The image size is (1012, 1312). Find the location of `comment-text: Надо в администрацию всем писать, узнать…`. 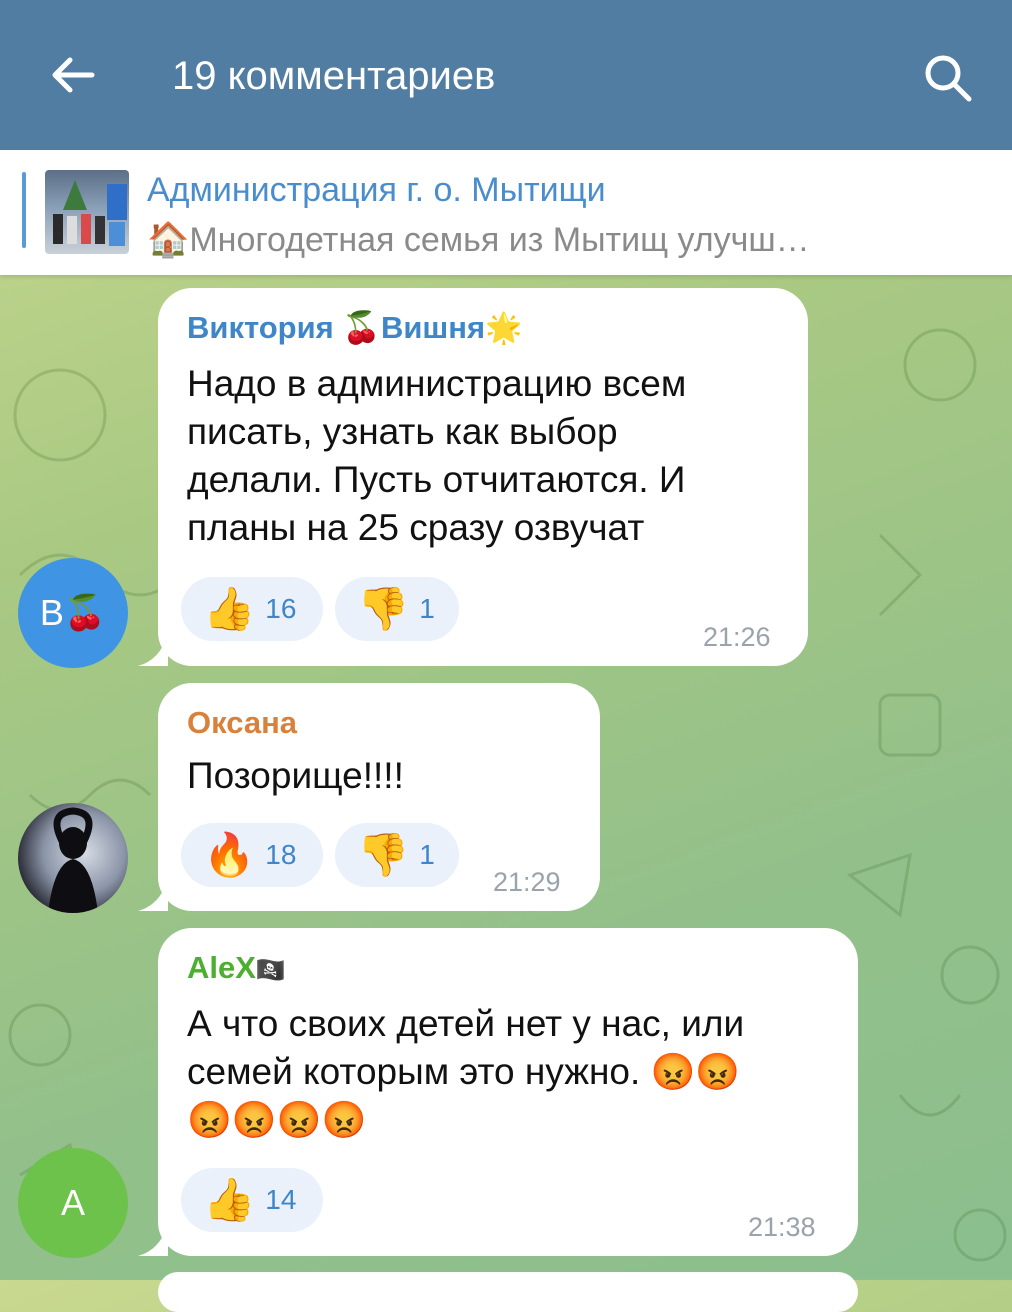

comment-text: Надо в администрацию всем писать, узнать… is located at coordinates (437, 455).